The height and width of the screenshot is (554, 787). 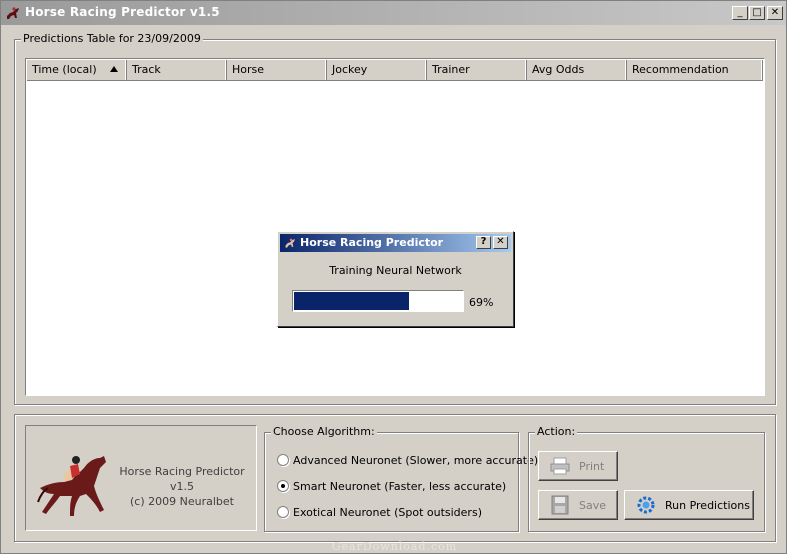 I want to click on help-button: ?, so click(x=483, y=242).